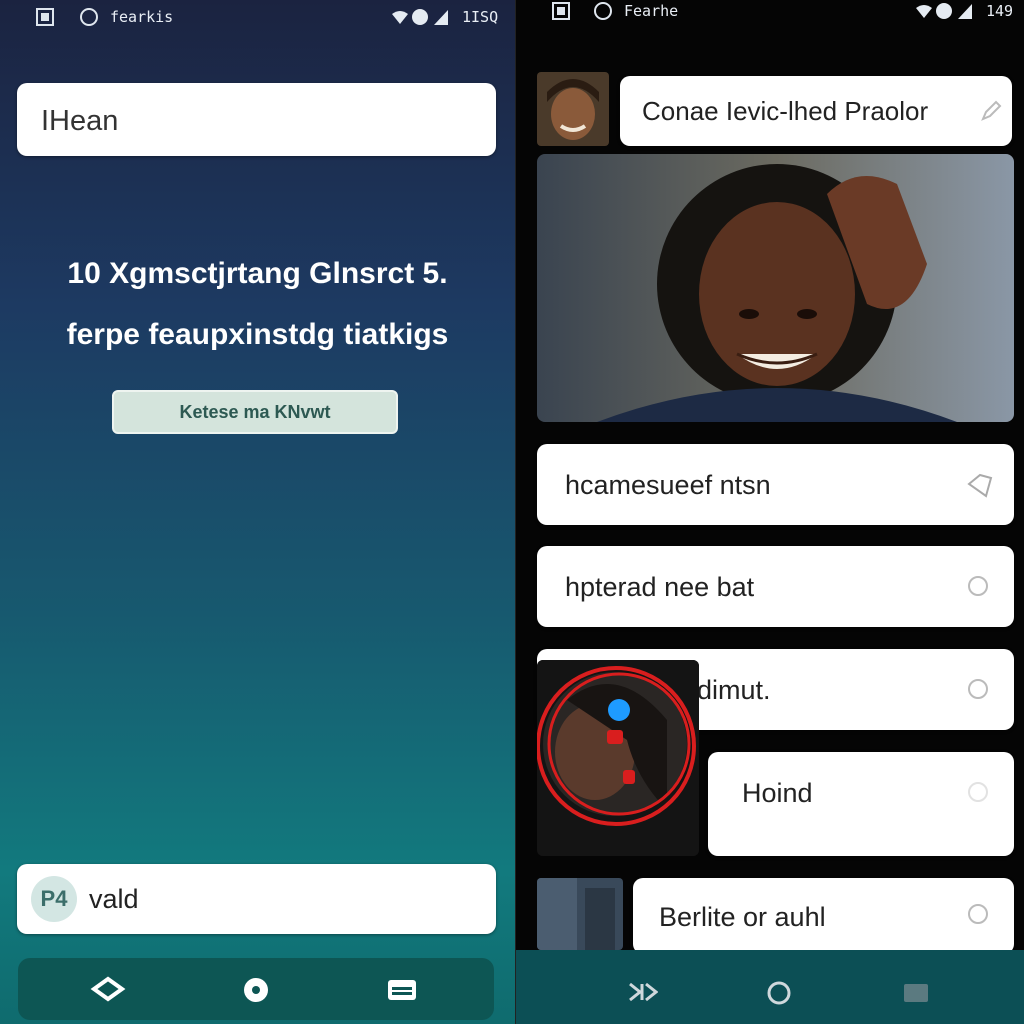 The width and height of the screenshot is (1024, 1024). I want to click on headline-line-2: ferpe feaupxinstdg tiatkigs, so click(257, 334).